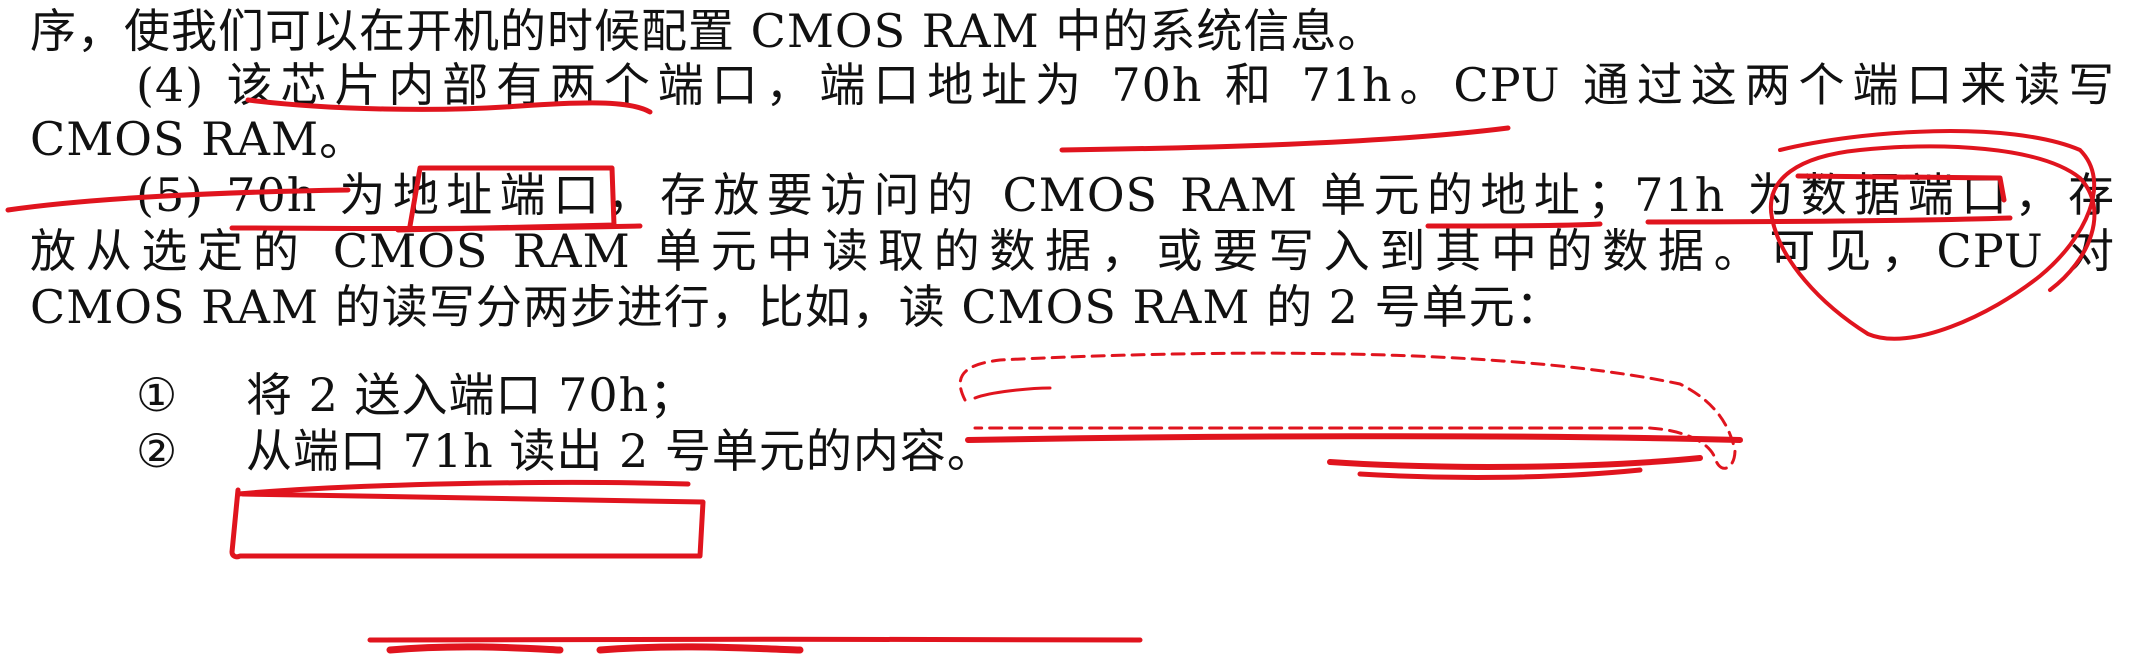 The image size is (2135, 661). What do you see at coordinates (463, 488) in the screenshot?
I see `box-step-1-top` at bounding box center [463, 488].